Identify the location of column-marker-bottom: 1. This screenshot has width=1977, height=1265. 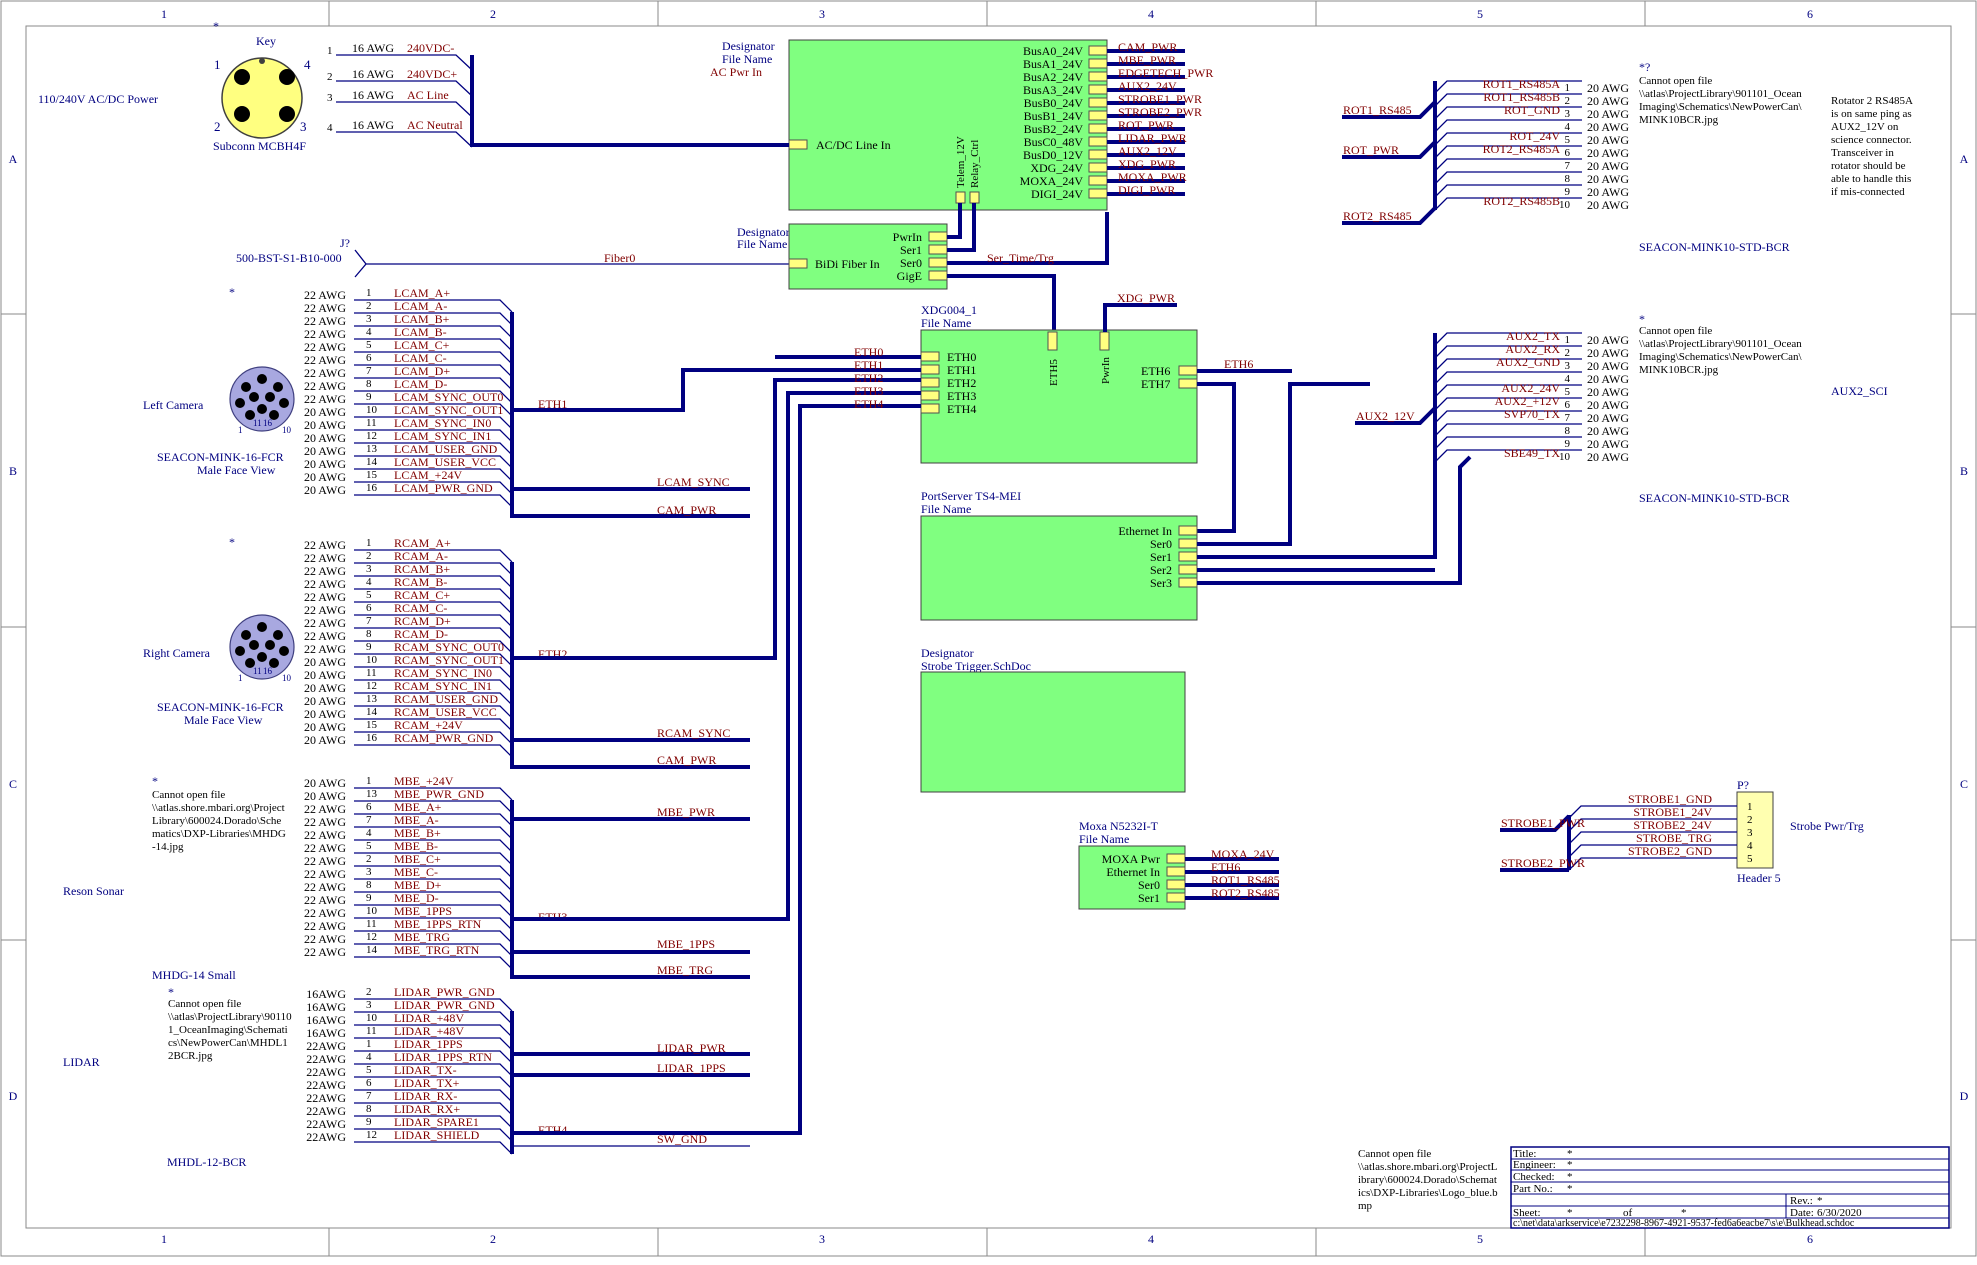
(164, 1239).